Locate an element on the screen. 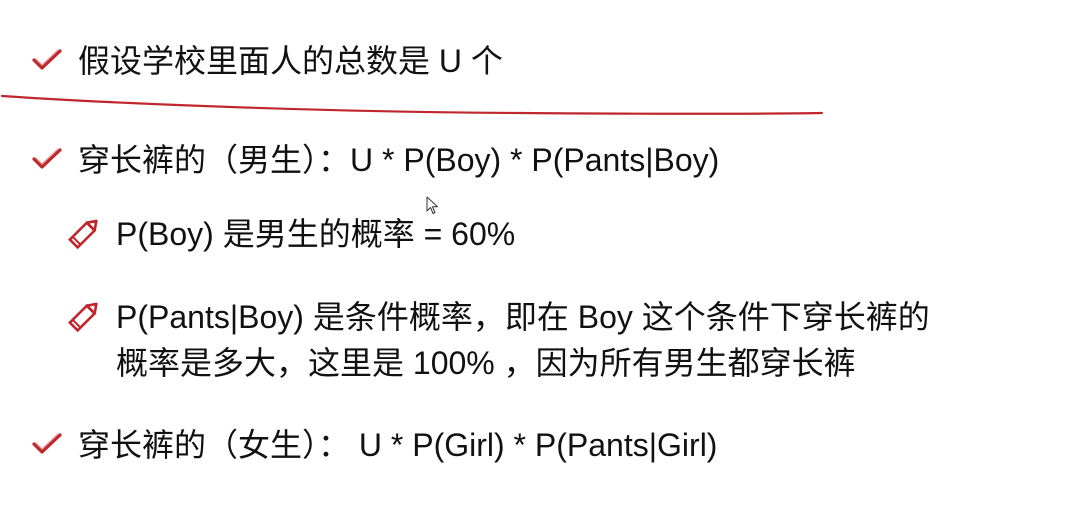 The width and height of the screenshot is (1081, 513). sub-item-p-boy: P(Boy) 是男生的概率 = 60% is located at coordinates (289, 234).